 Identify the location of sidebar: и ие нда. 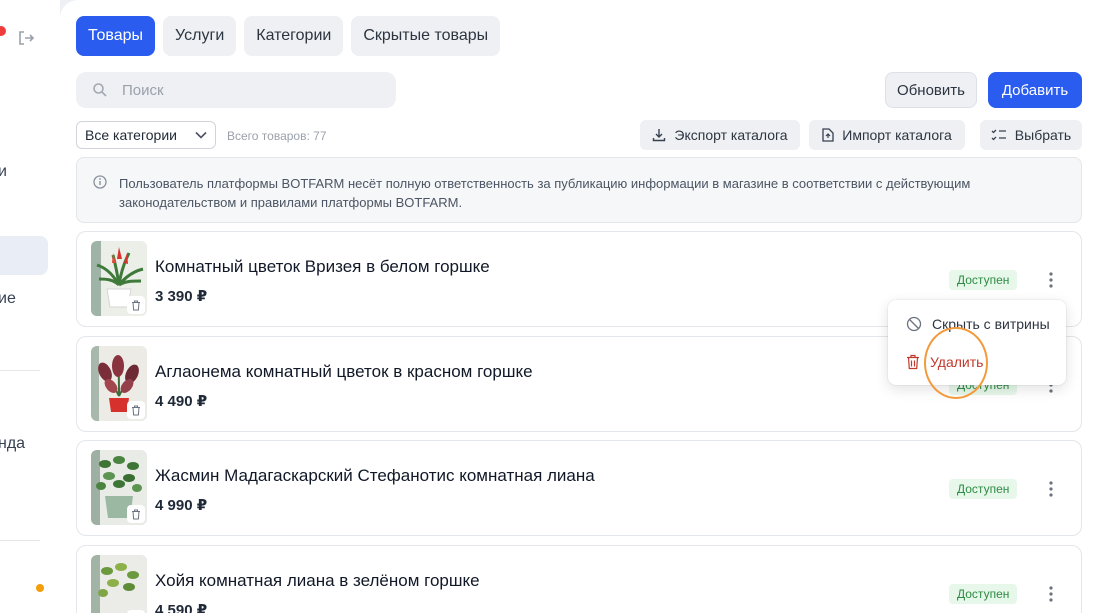
(30, 306).